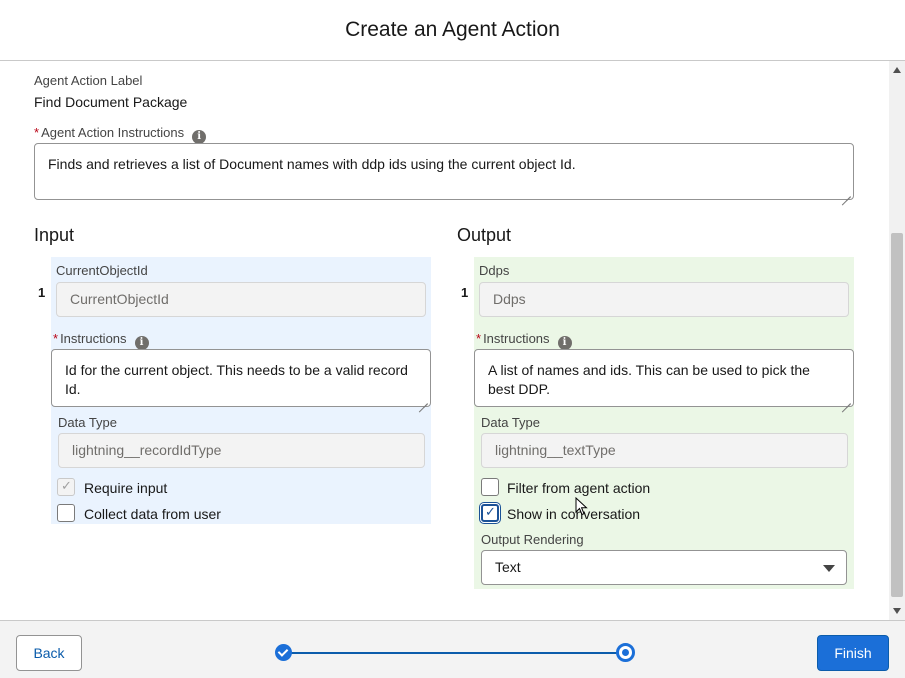  Describe the element at coordinates (88, 80) in the screenshot. I see `action-label-label: Agent Action Label` at that location.